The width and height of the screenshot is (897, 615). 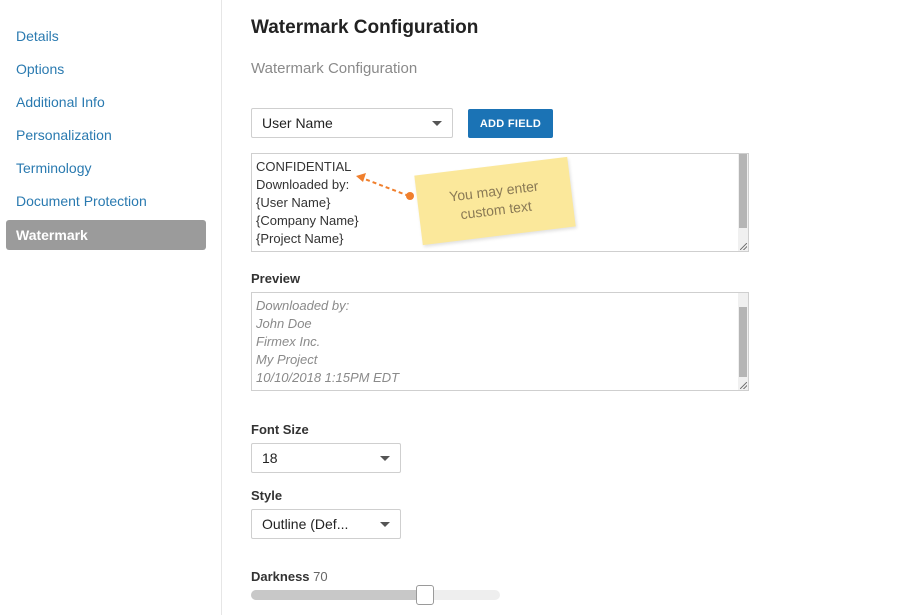 I want to click on sidebar-item-personalization: Personalization, so click(x=106, y=135).